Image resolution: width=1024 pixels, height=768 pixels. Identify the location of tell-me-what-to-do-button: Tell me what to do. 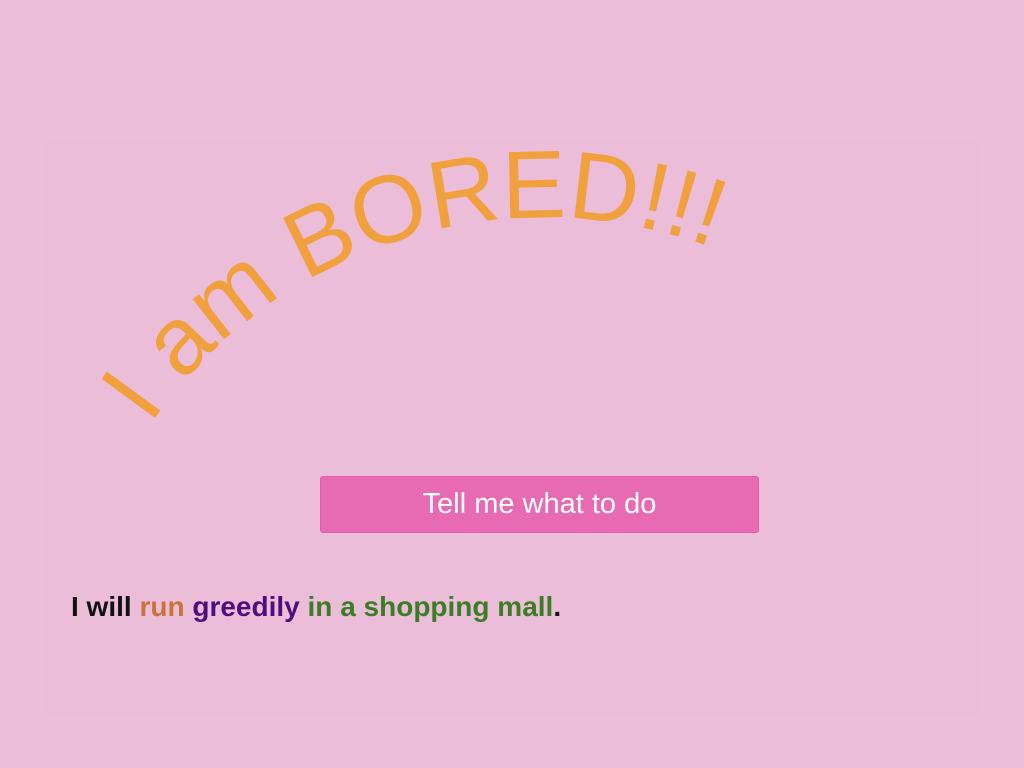
(539, 504).